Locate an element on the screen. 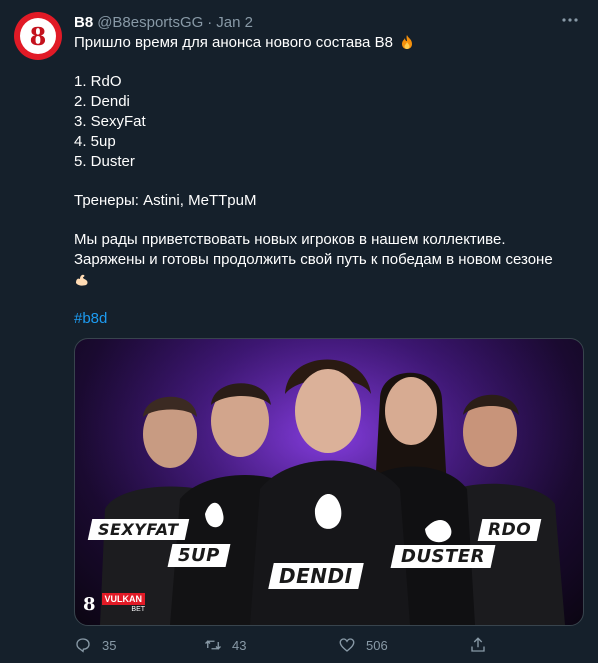  more-dots-icon is located at coordinates (570, 20).